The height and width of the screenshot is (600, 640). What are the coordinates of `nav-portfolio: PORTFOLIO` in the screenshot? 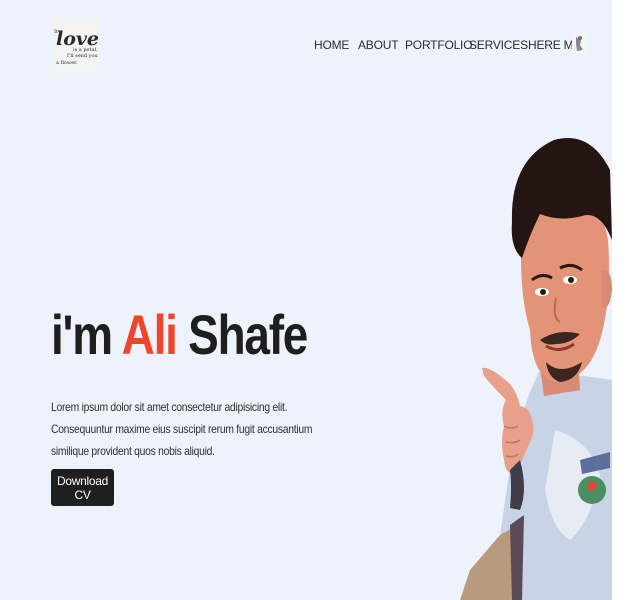 It's located at (439, 45).